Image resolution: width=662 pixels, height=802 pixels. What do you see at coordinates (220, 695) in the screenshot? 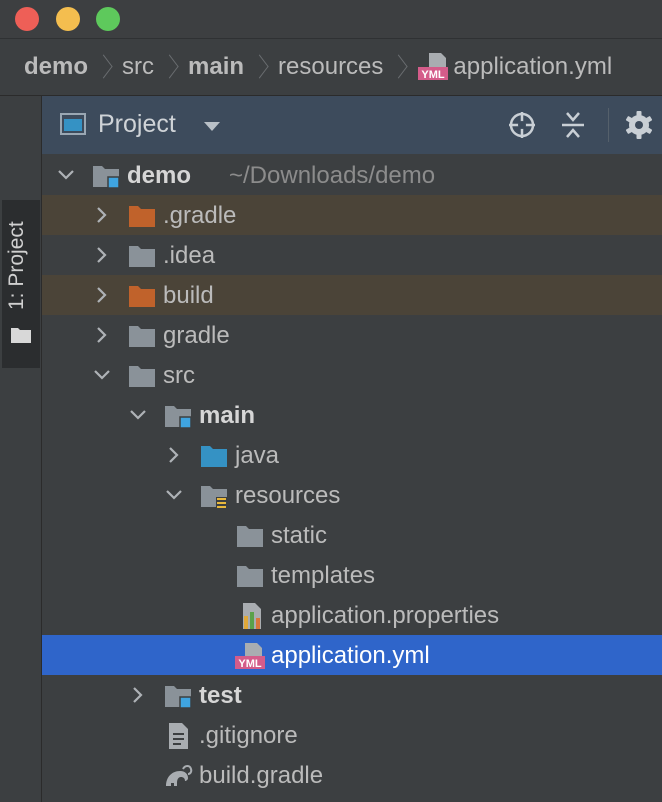
I see `tree-item-label: test` at bounding box center [220, 695].